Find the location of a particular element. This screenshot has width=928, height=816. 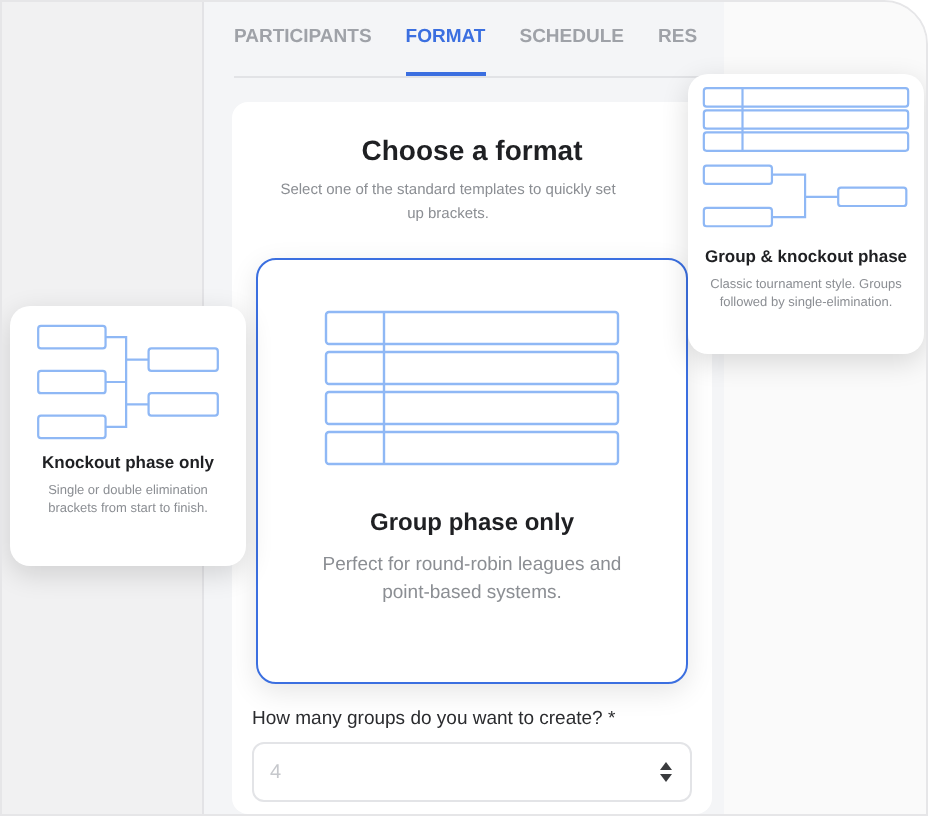

tab: RES is located at coordinates (678, 39).